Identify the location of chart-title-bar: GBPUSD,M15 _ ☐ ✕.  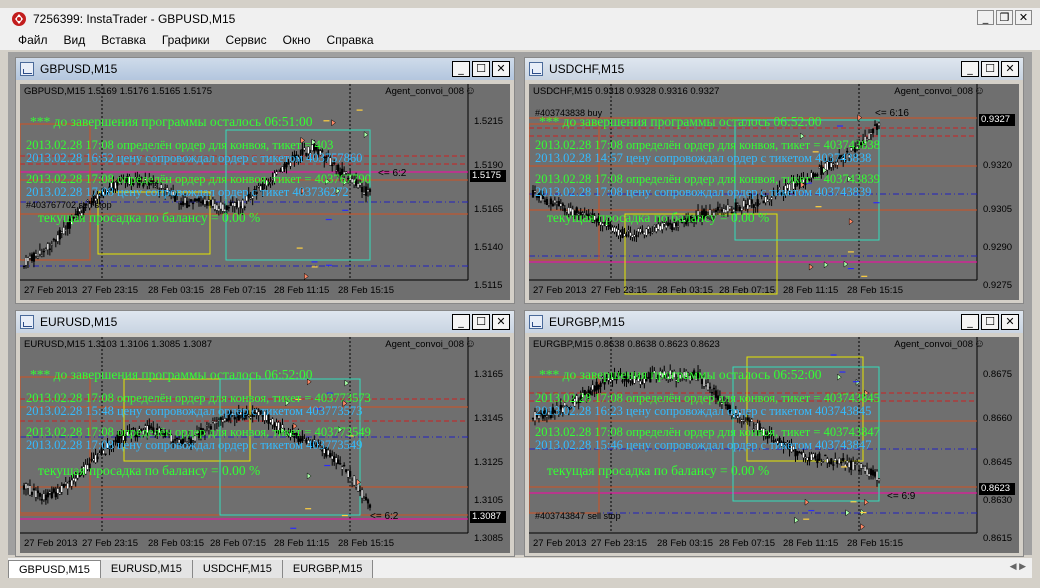
(265, 69).